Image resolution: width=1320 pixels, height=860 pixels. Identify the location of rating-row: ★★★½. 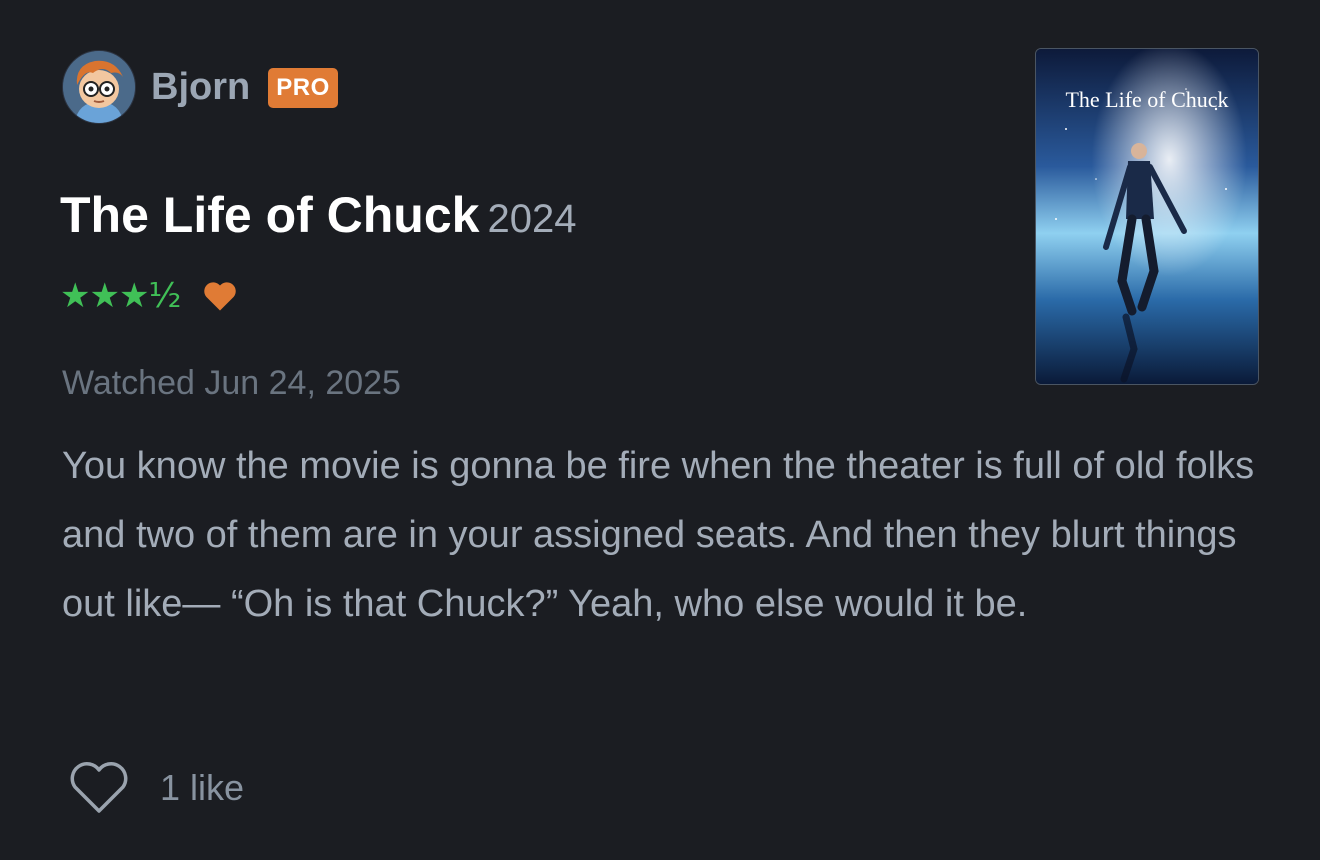
(151, 296).